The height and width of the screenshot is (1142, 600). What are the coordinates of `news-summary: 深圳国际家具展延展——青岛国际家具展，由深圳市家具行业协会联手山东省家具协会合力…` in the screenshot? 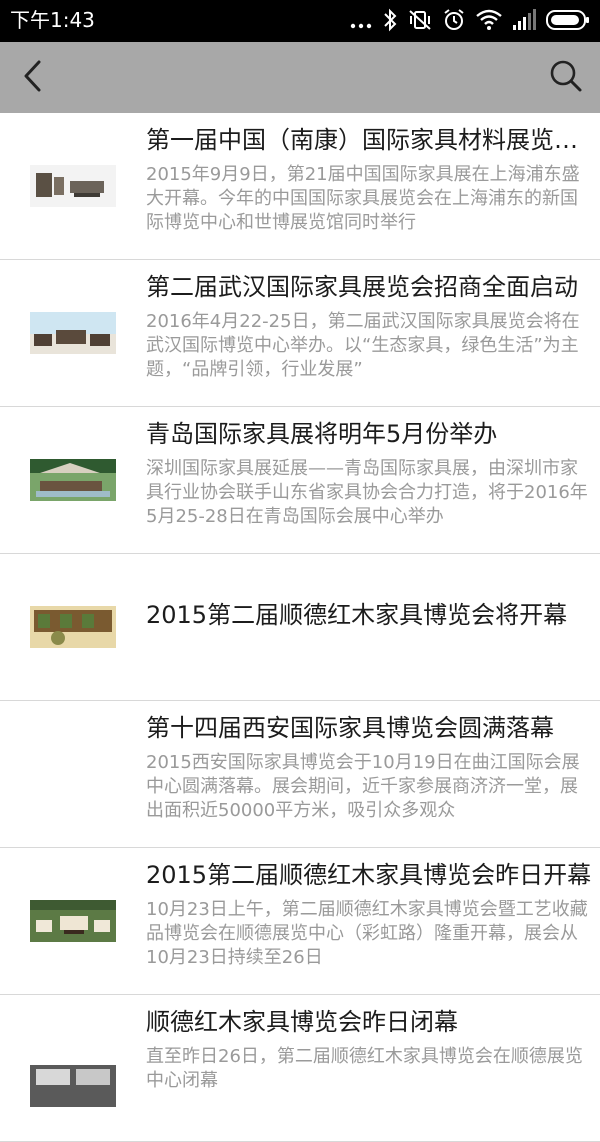 It's located at (367, 492).